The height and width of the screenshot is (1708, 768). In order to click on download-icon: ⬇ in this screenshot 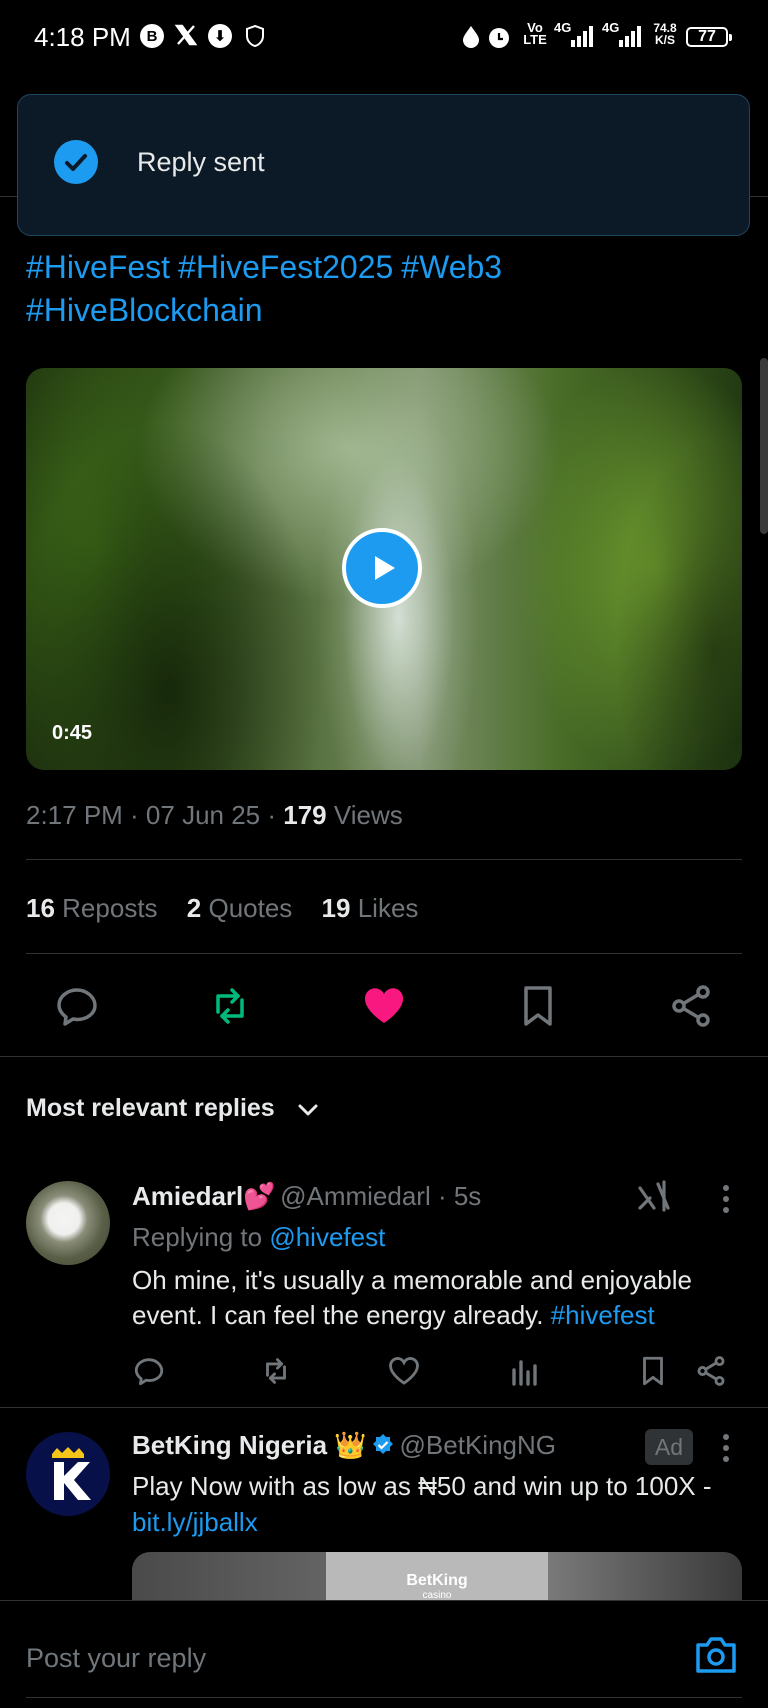, I will do `click(220, 36)`.